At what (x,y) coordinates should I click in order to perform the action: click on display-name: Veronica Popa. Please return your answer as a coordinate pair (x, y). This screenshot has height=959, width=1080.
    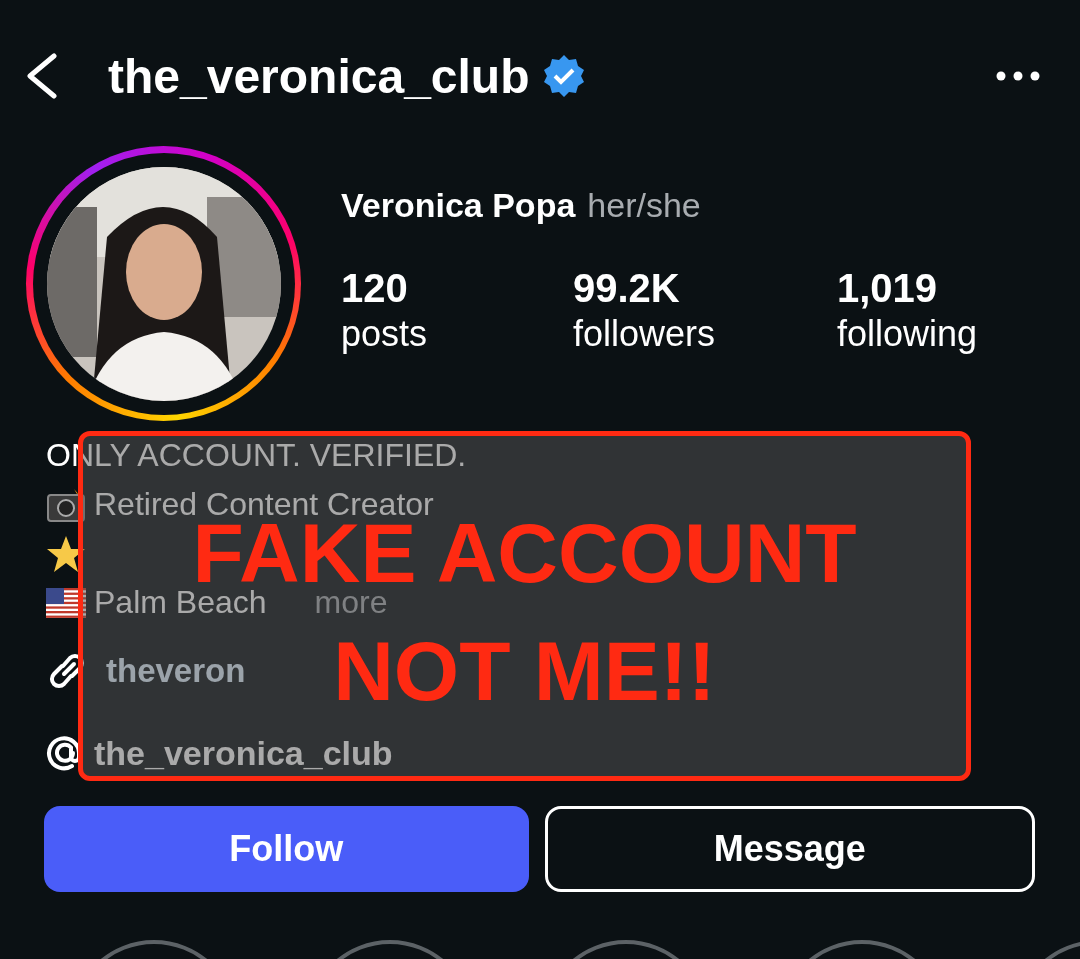
    Looking at the image, I should click on (458, 205).